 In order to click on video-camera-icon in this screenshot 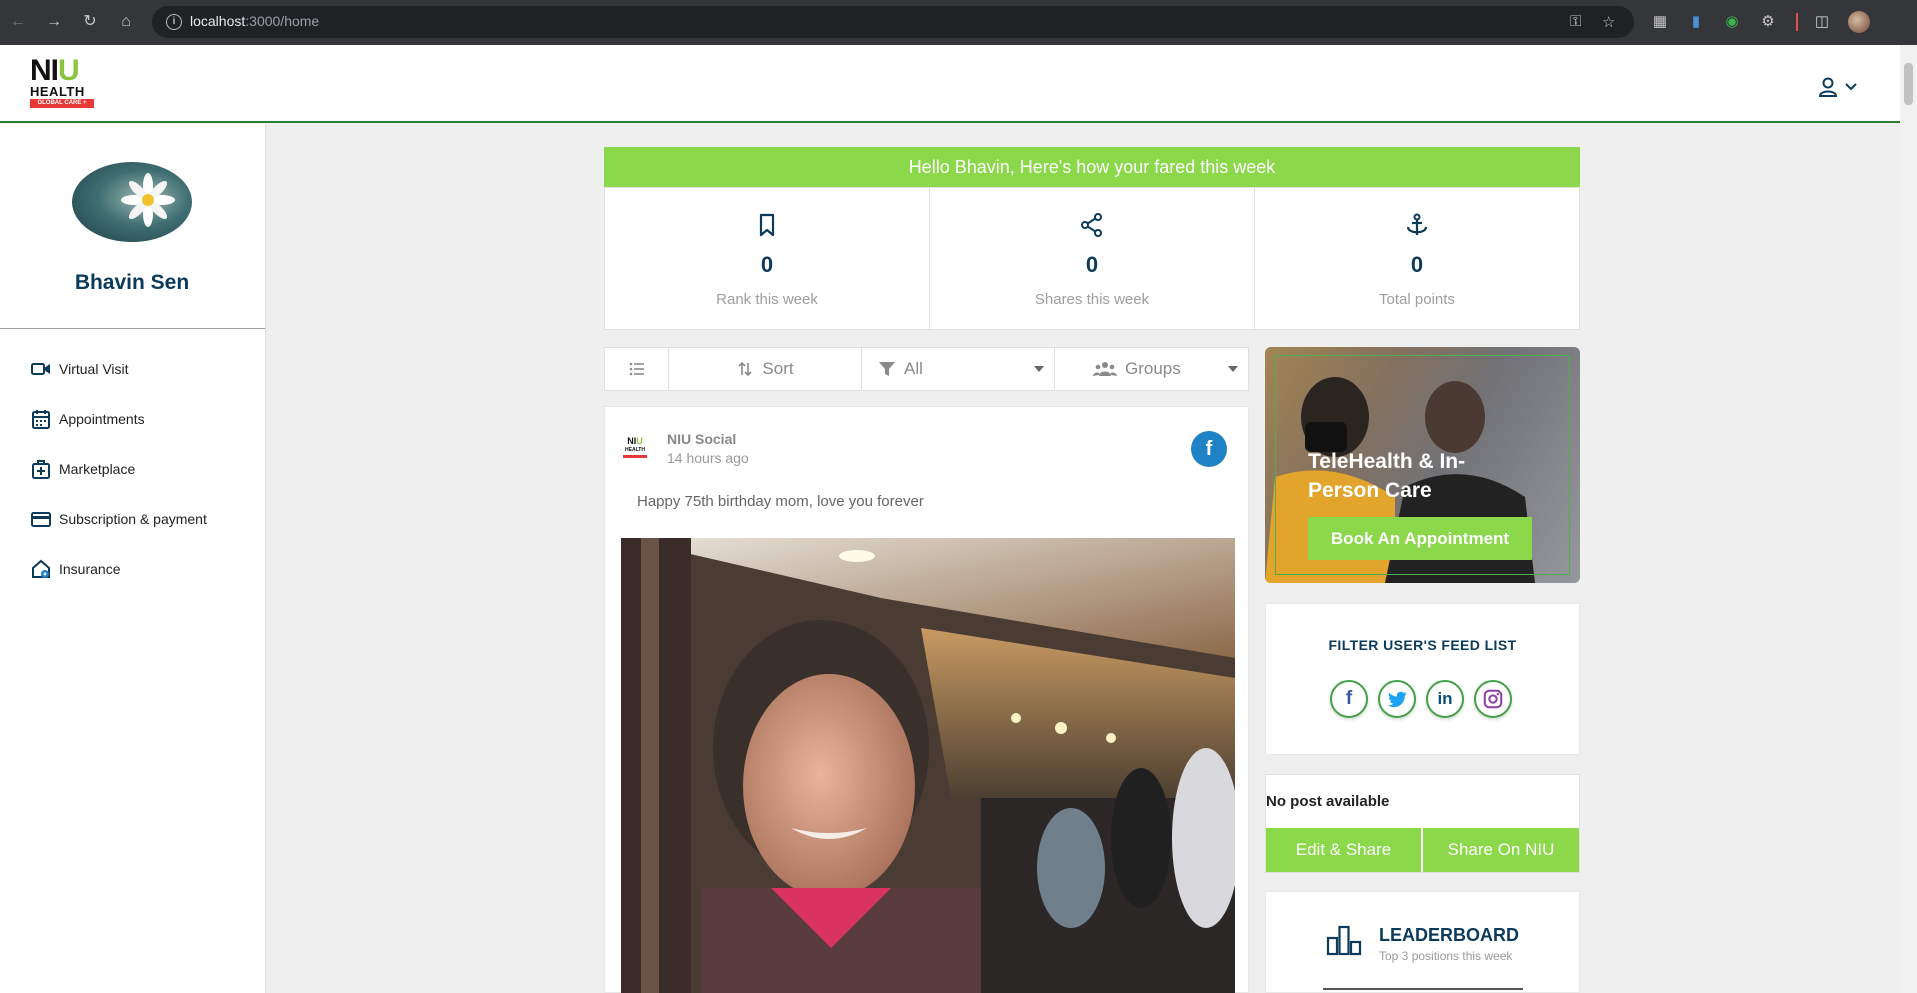, I will do `click(40, 369)`.